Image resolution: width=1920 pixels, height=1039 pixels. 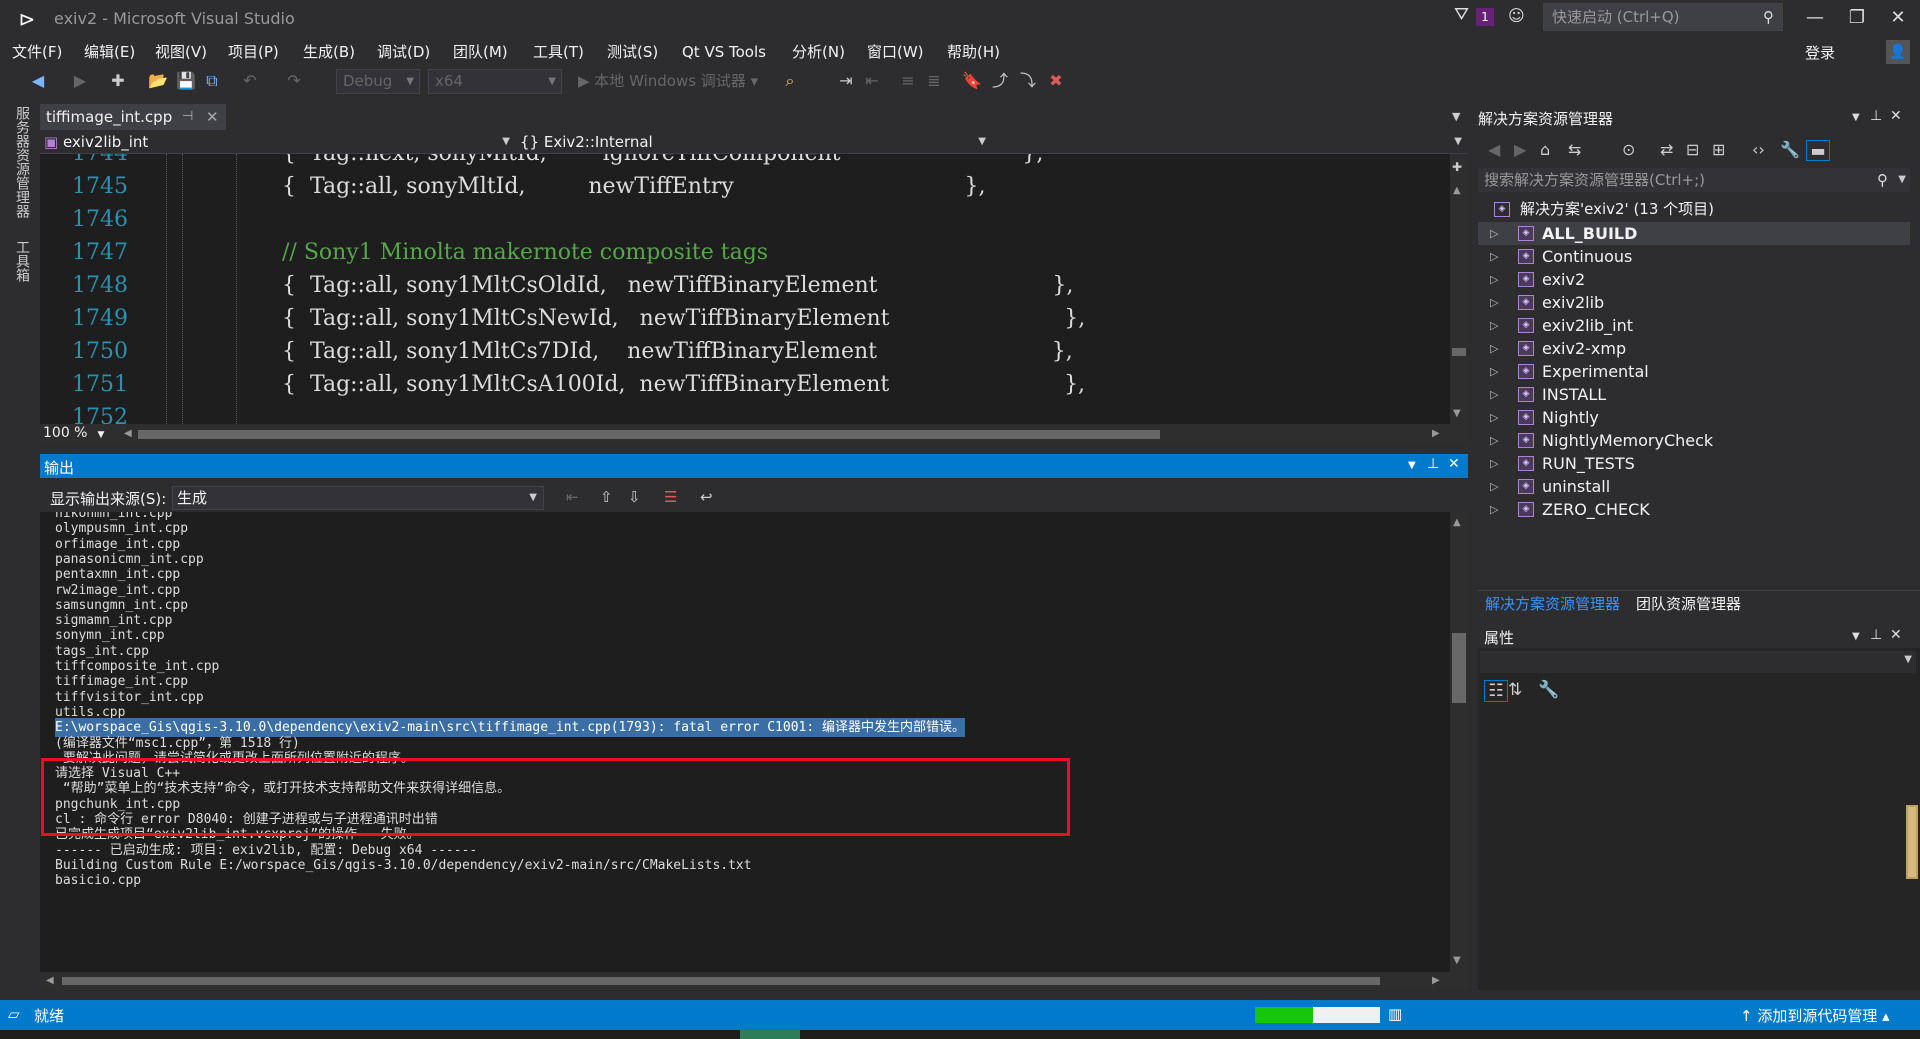 I want to click on back-icon: ◀, so click(x=1494, y=149).